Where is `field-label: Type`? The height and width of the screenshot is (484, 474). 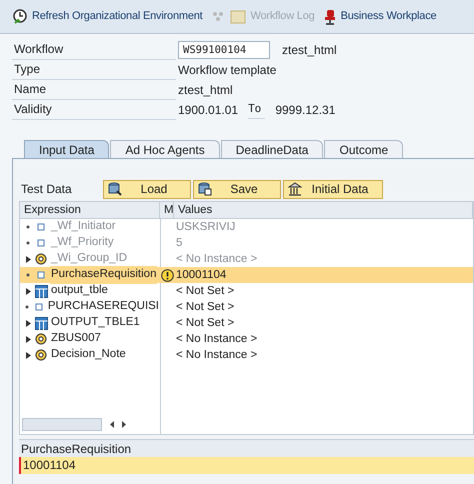
field-label: Type is located at coordinates (94, 70).